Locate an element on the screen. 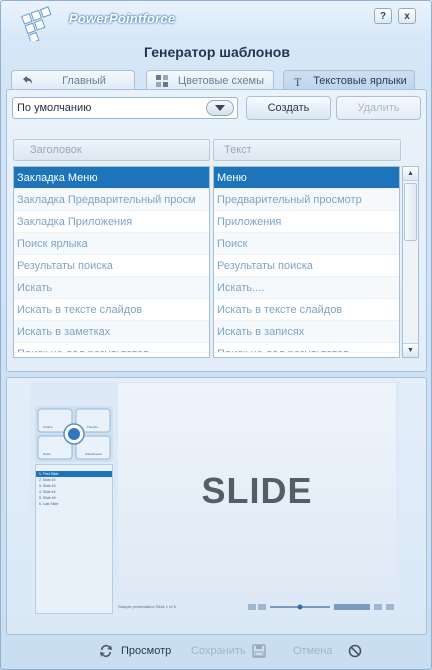  list-item: Предварительный просмотр is located at coordinates (306, 200).